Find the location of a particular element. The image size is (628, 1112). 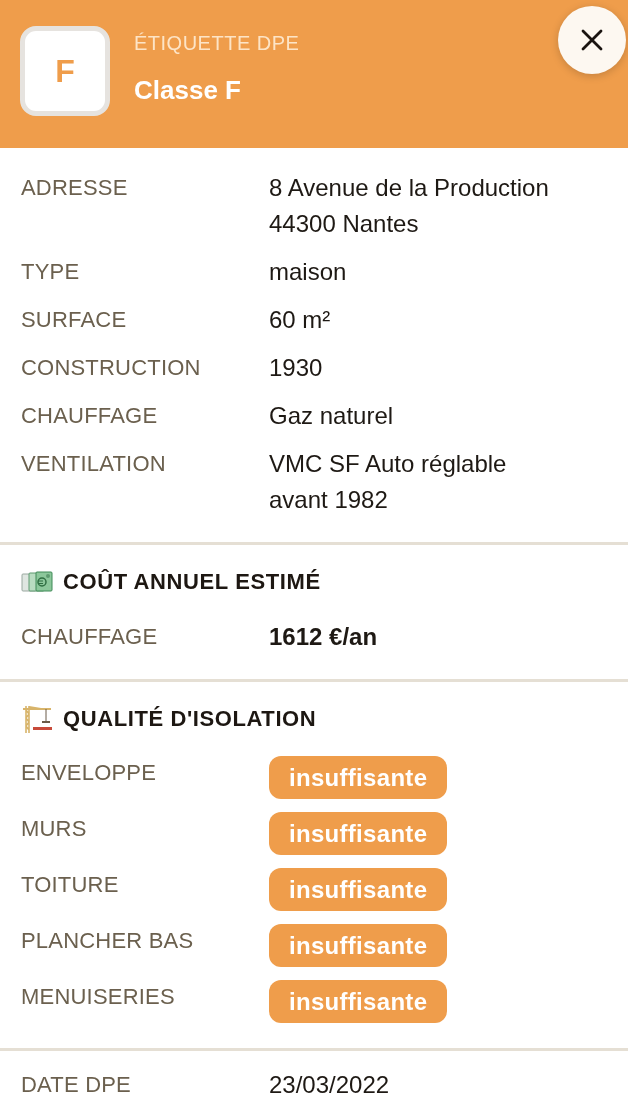

close-button is located at coordinates (592, 40).